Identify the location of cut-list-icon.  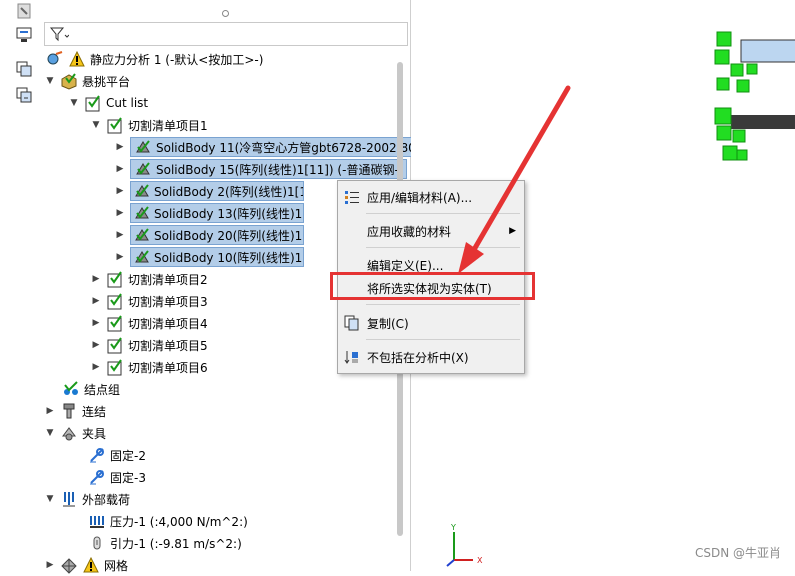
(93, 103).